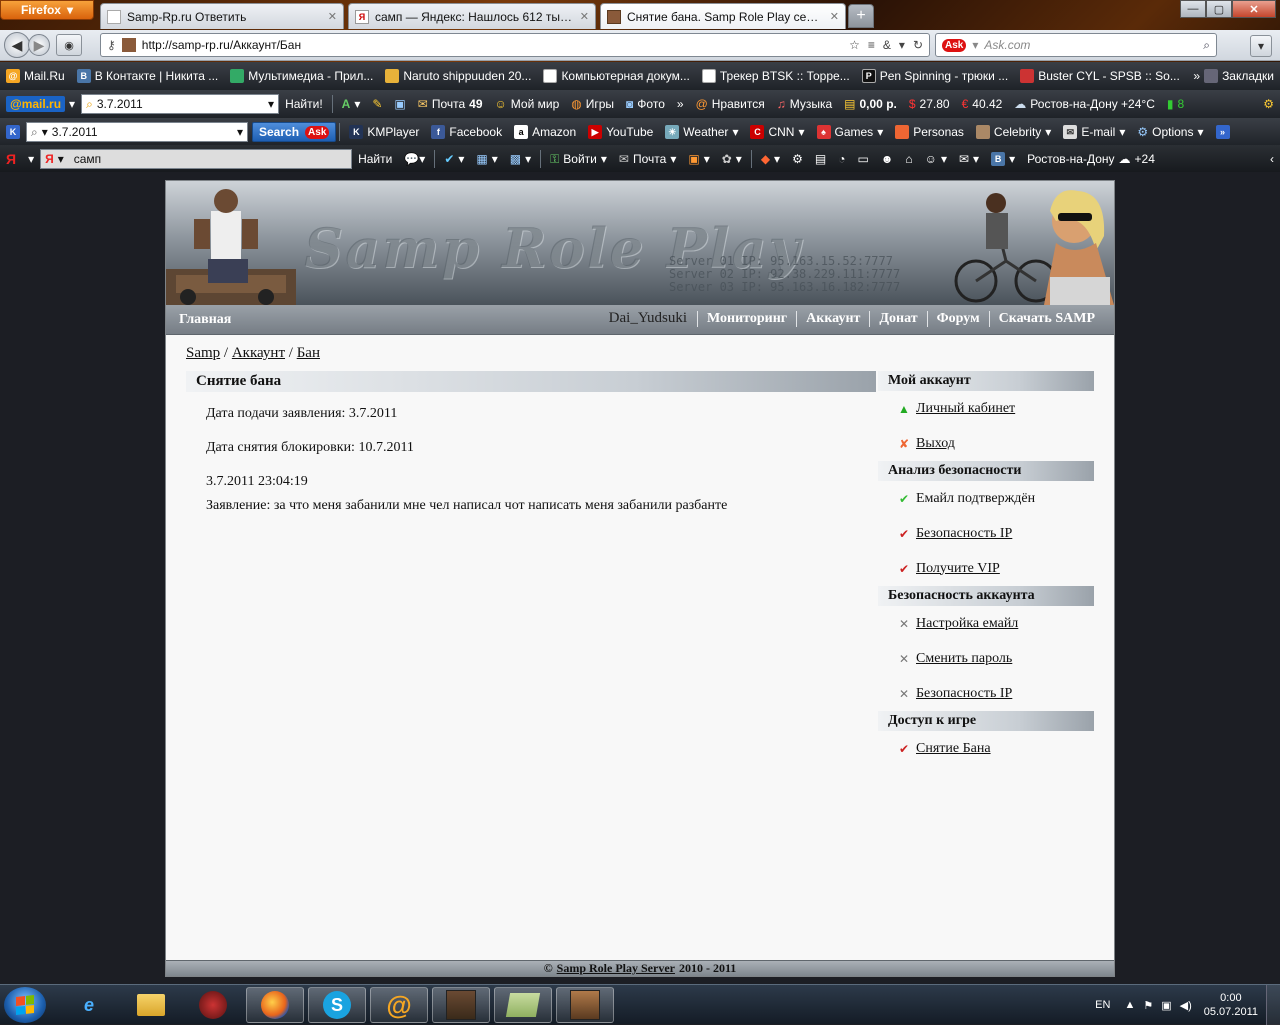 This screenshot has height=1025, width=1280. What do you see at coordinates (1272, 159) in the screenshot?
I see `scroll-arrow-icon: ‹` at bounding box center [1272, 159].